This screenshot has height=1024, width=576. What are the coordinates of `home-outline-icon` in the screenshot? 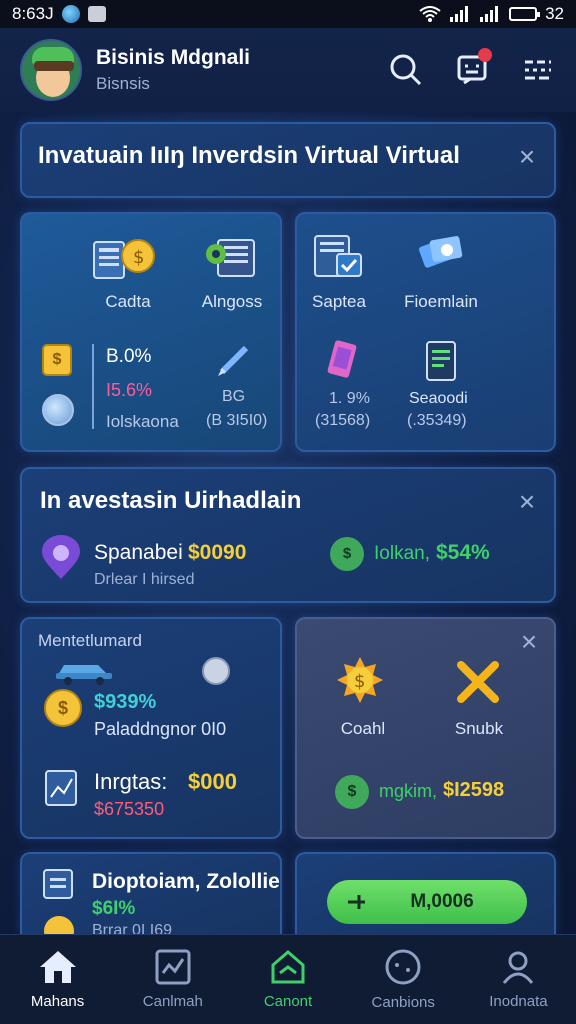 It's located at (288, 967).